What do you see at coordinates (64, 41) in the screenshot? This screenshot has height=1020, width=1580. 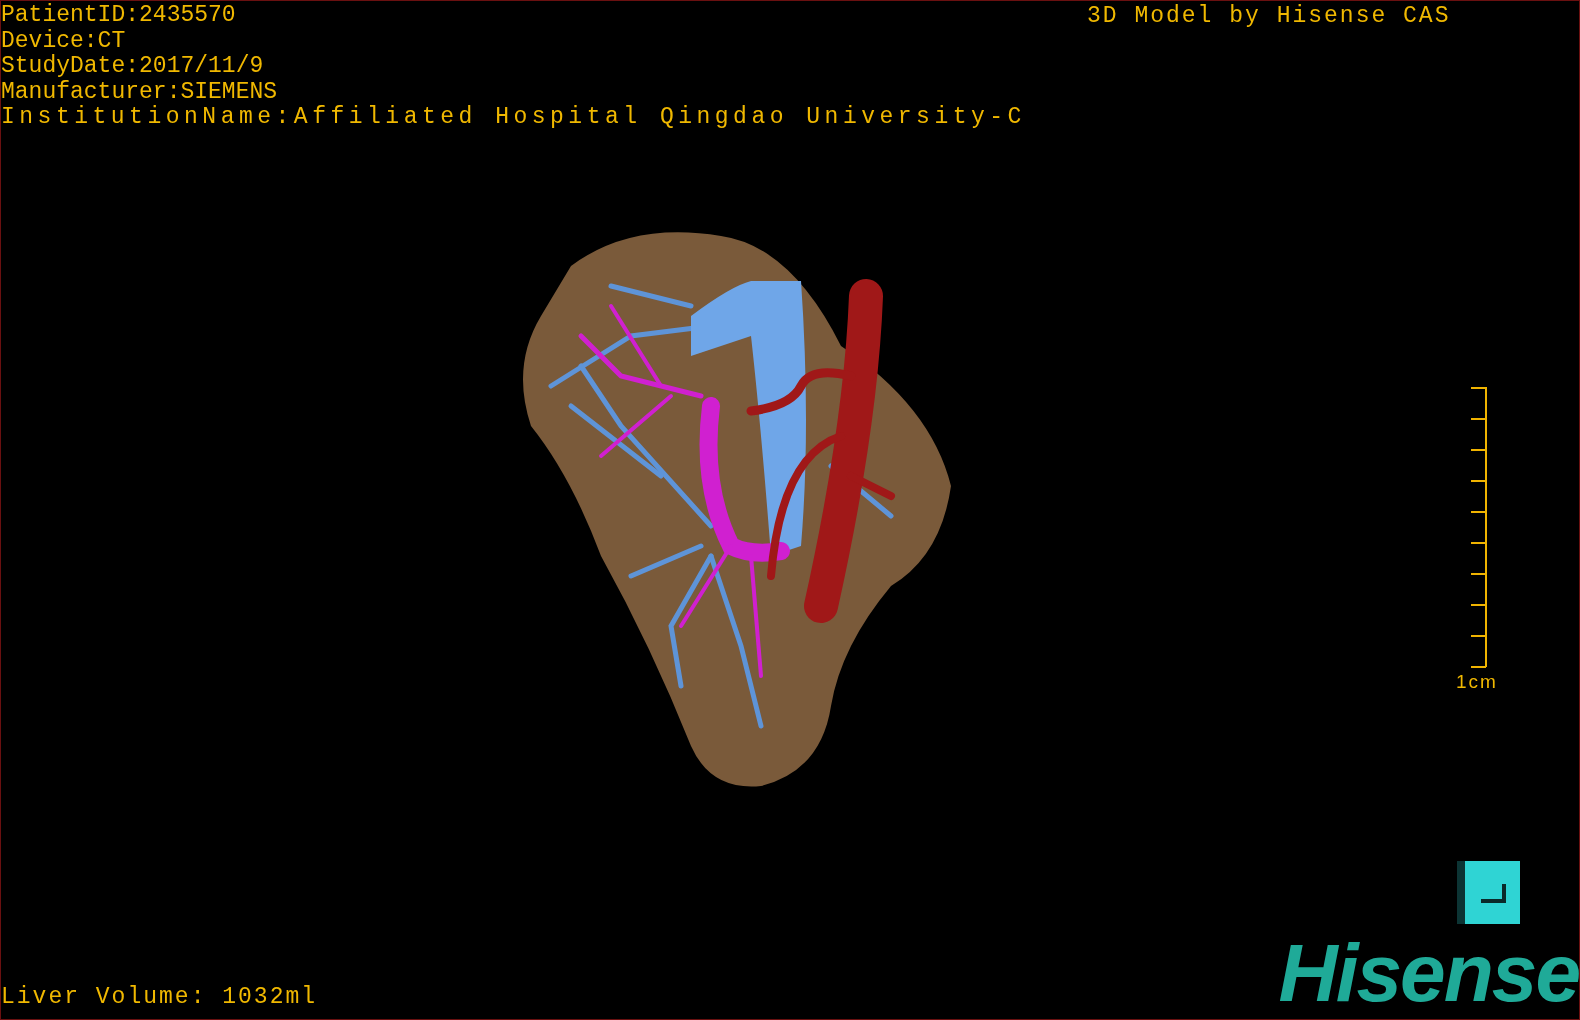 I see `patient-info-text: Device:CT` at bounding box center [64, 41].